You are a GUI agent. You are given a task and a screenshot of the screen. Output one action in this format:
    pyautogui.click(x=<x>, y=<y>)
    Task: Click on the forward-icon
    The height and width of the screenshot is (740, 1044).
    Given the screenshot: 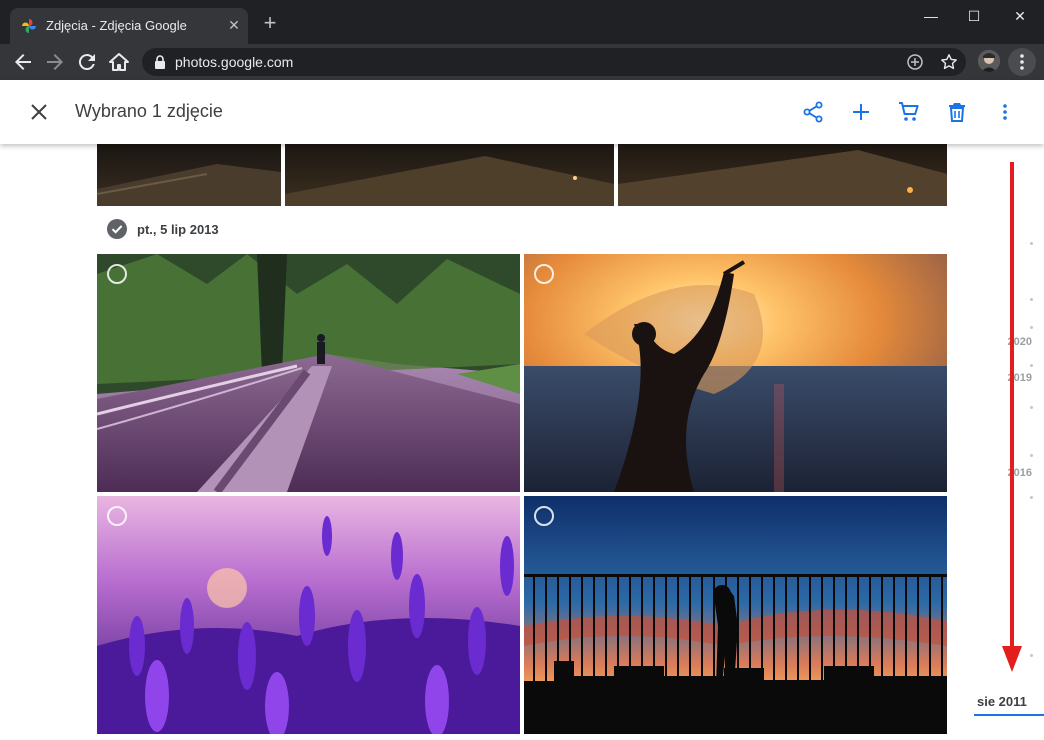 What is the action you would take?
    pyautogui.click(x=55, y=62)
    